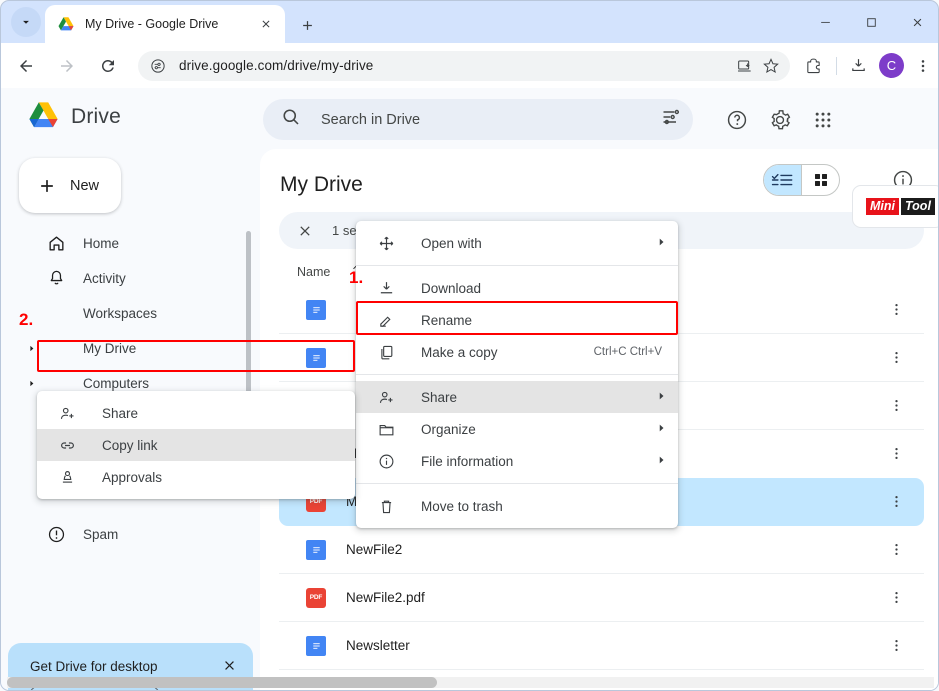 This screenshot has height=691, width=939. What do you see at coordinates (386, 506) in the screenshot?
I see `trash-icon` at bounding box center [386, 506].